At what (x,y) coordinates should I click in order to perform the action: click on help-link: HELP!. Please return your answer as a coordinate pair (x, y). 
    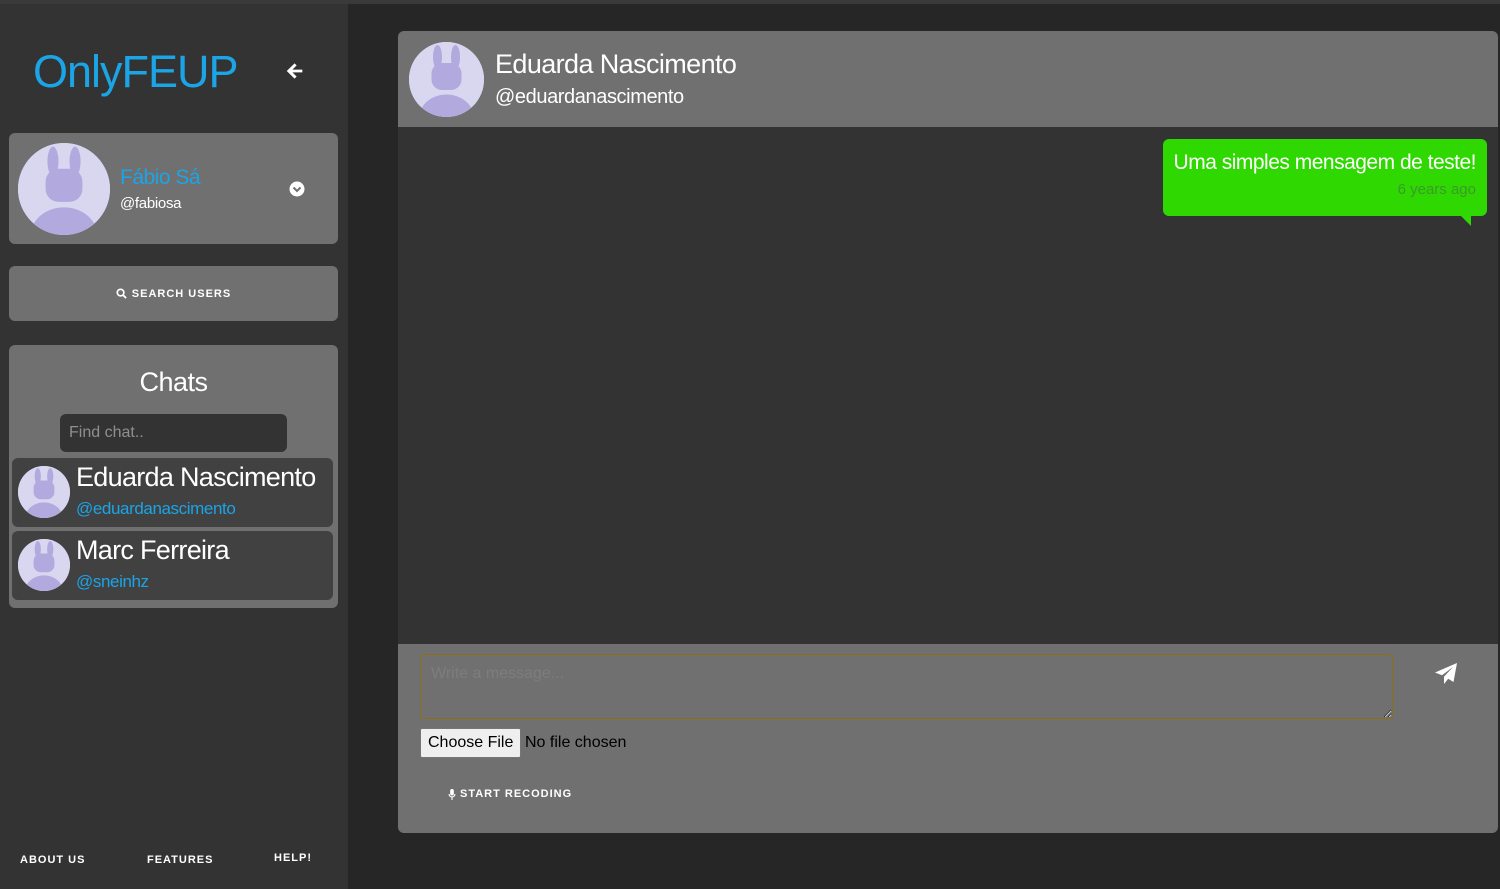
    Looking at the image, I should click on (293, 858).